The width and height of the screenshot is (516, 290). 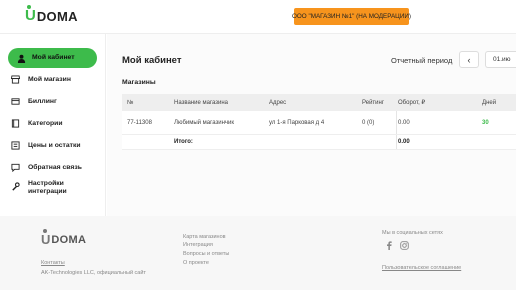 What do you see at coordinates (404, 122) in the screenshot?
I see `cell-turnover: 0.00` at bounding box center [404, 122].